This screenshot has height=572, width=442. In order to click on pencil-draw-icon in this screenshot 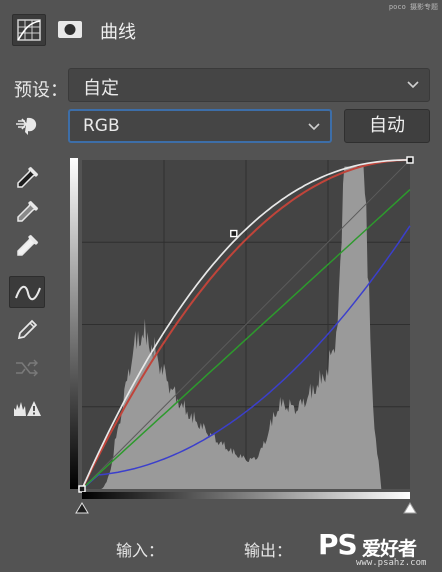, I will do `click(27, 330)`.